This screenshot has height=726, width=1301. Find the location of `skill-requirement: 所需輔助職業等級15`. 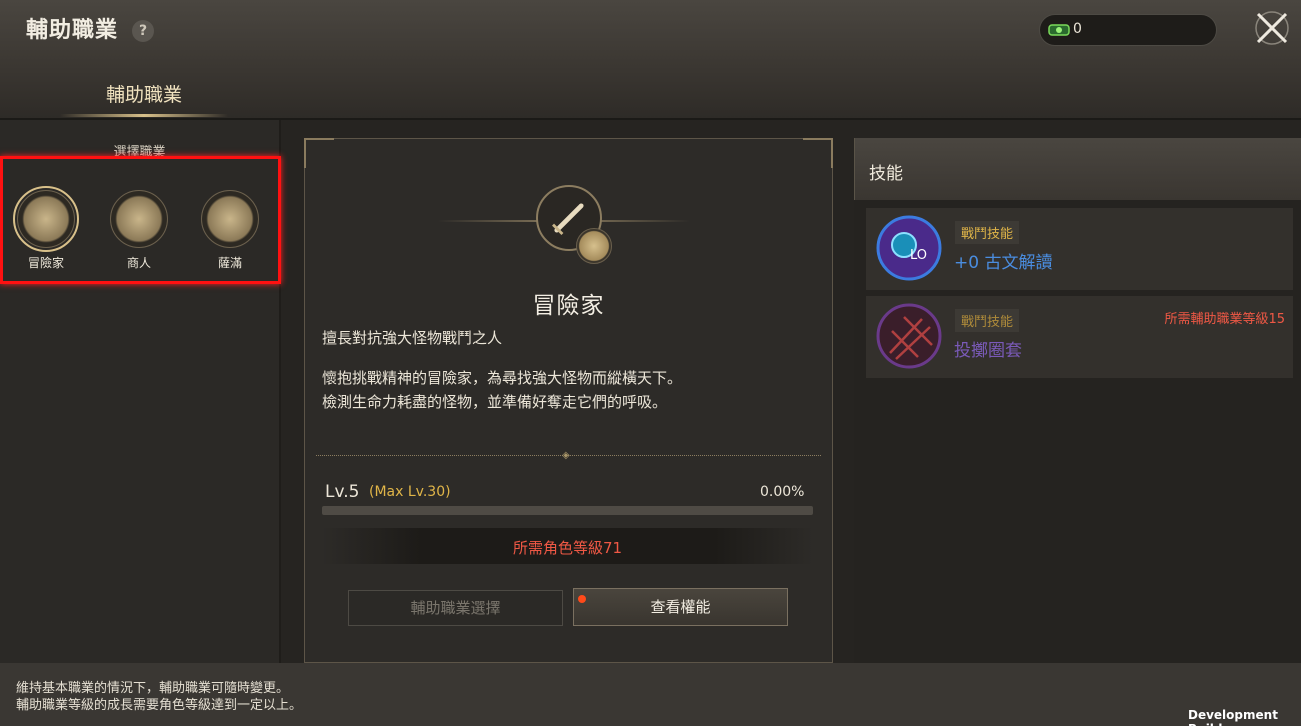

skill-requirement: 所需輔助職業等級15 is located at coordinates (1224, 319).